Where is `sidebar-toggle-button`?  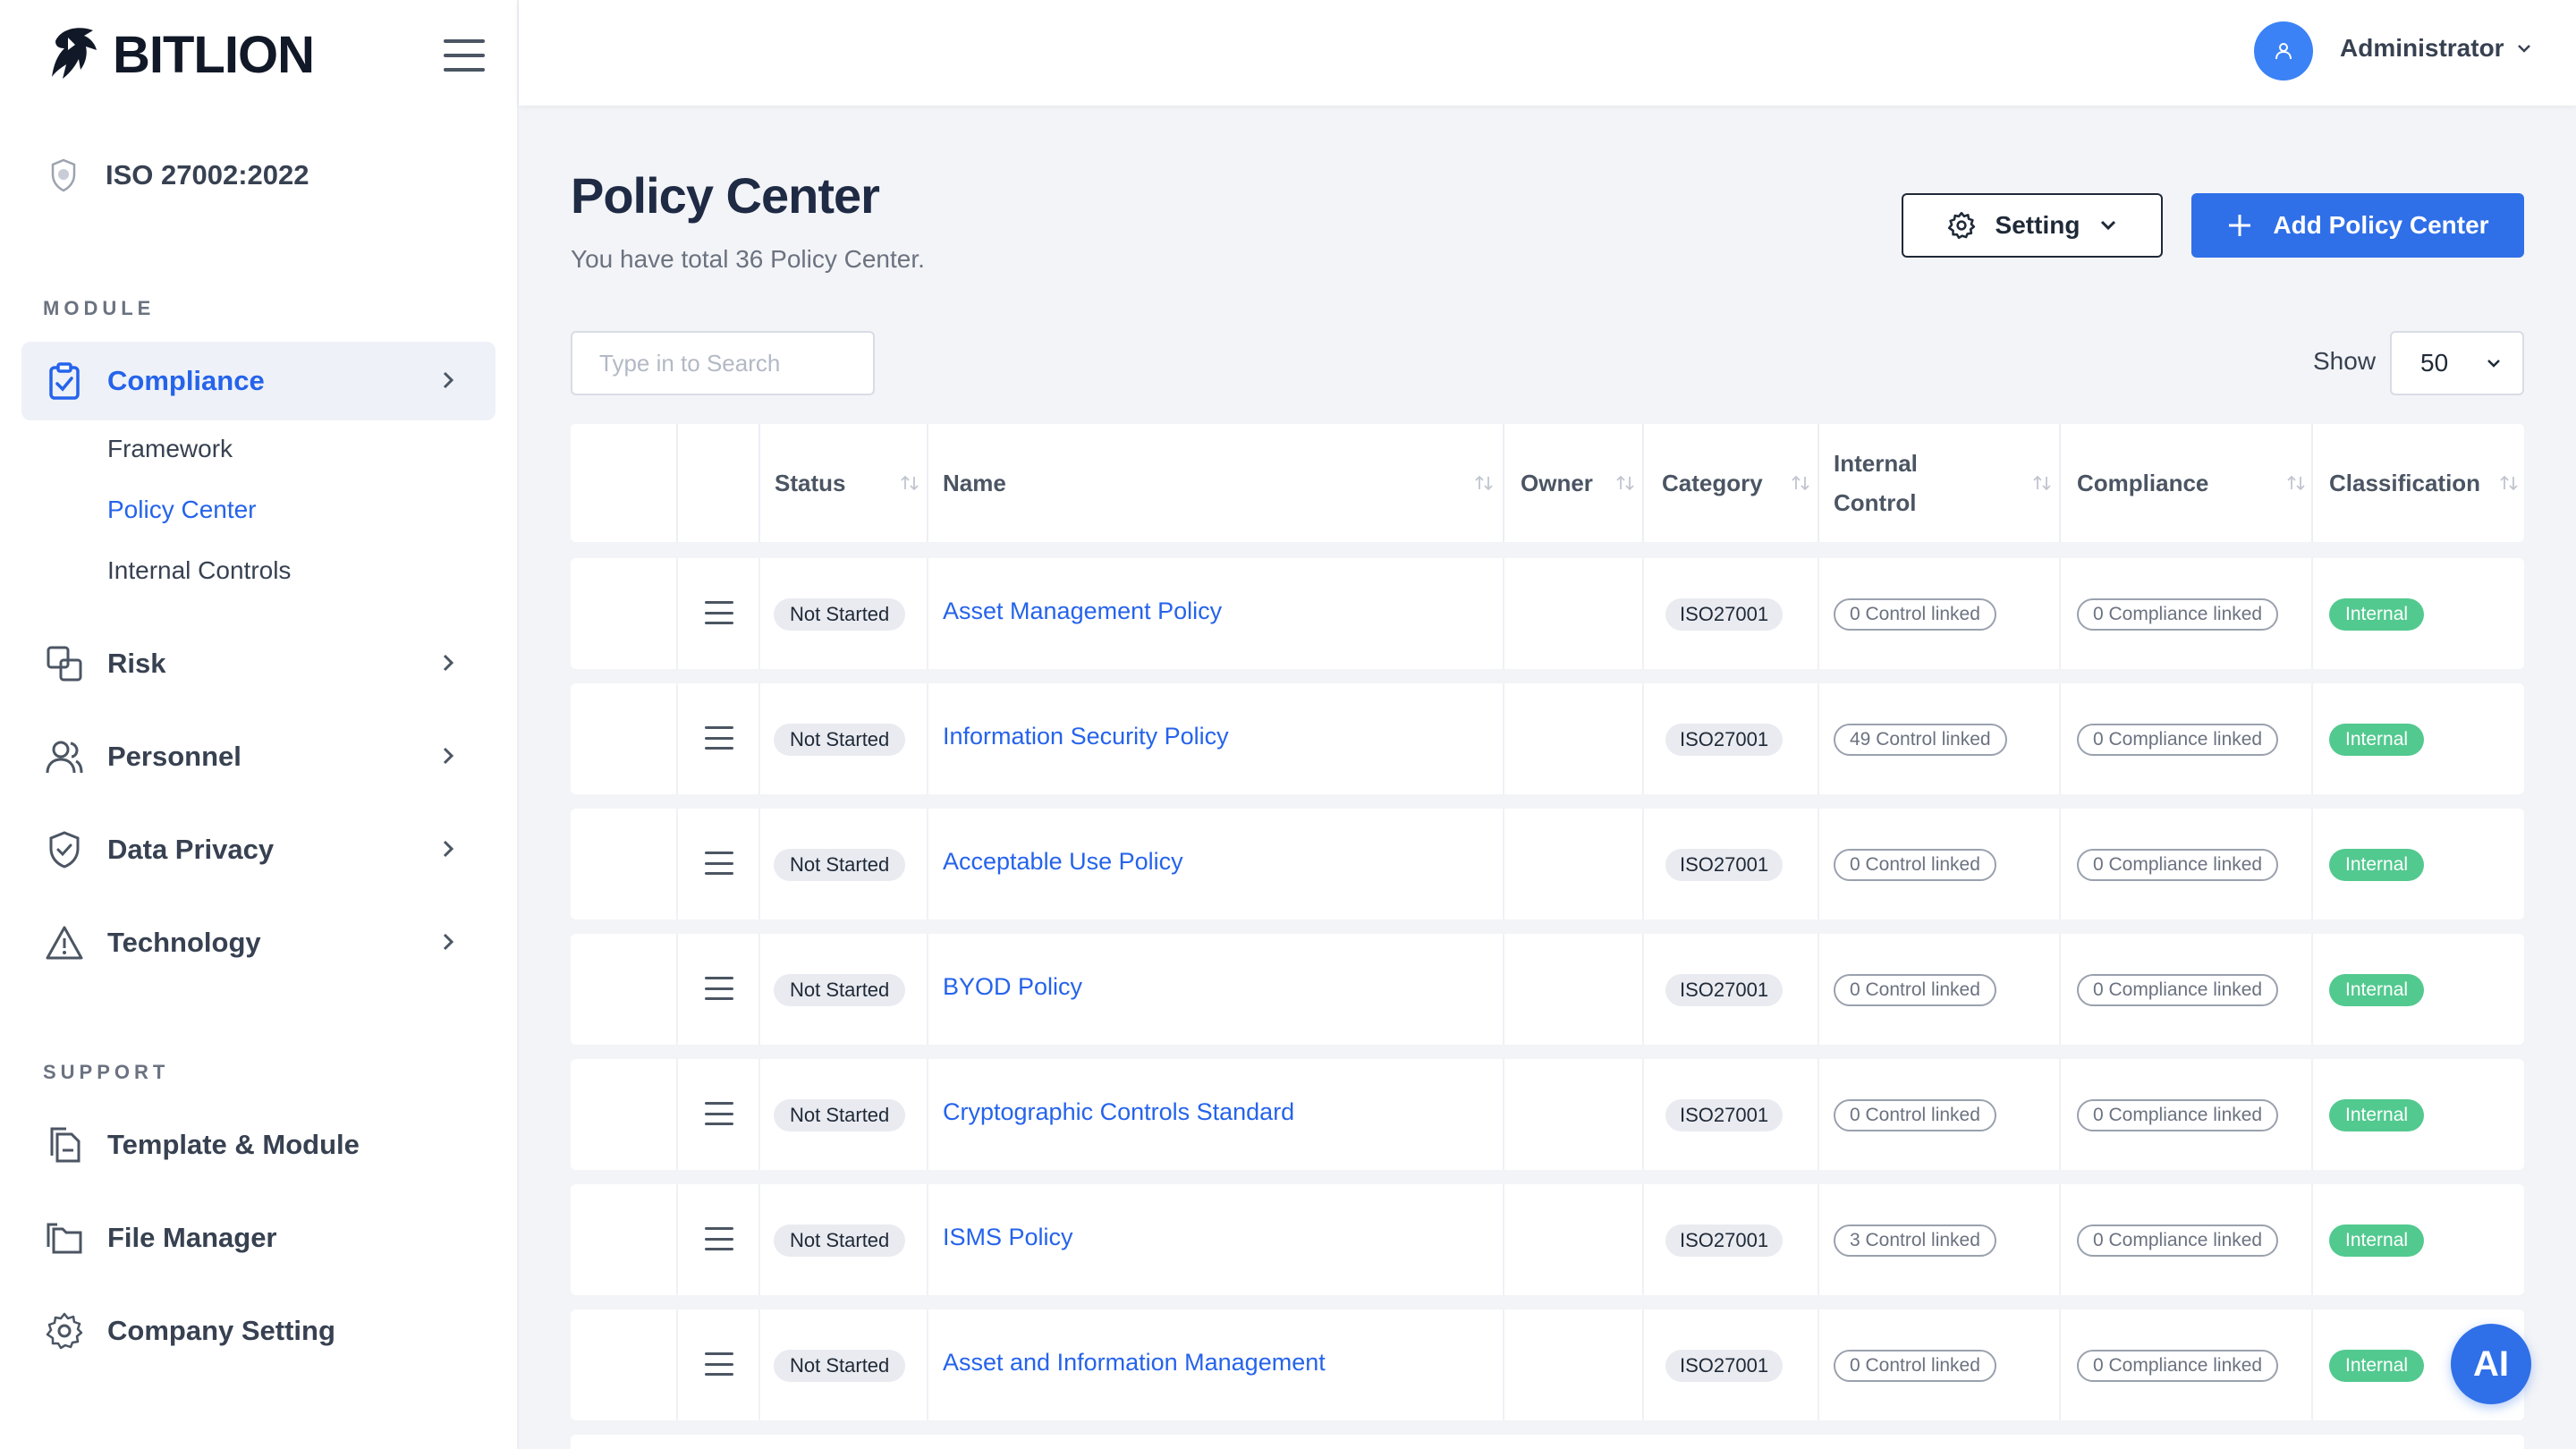
sidebar-toggle-button is located at coordinates (464, 55).